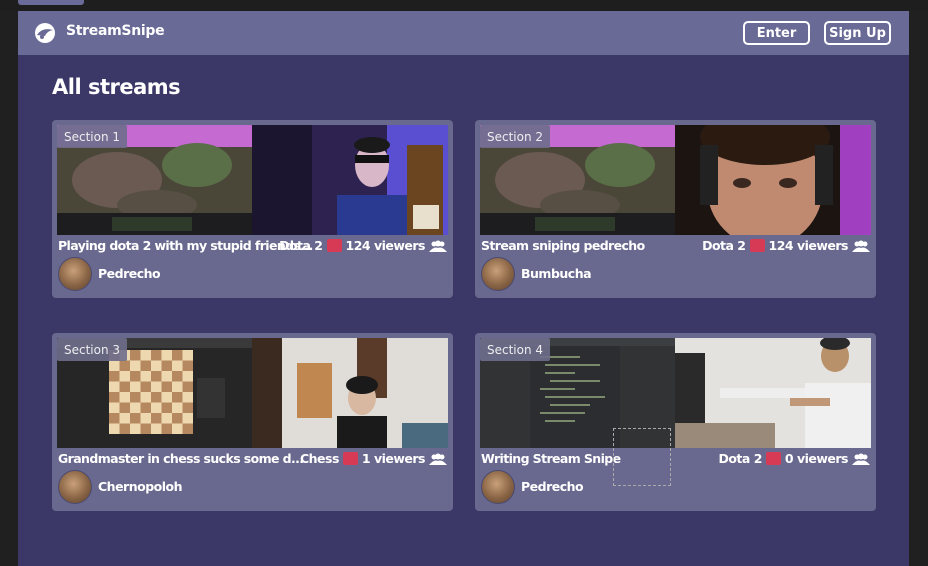  What do you see at coordinates (857, 33) in the screenshot?
I see `sign-up-button: Sign Up` at bounding box center [857, 33].